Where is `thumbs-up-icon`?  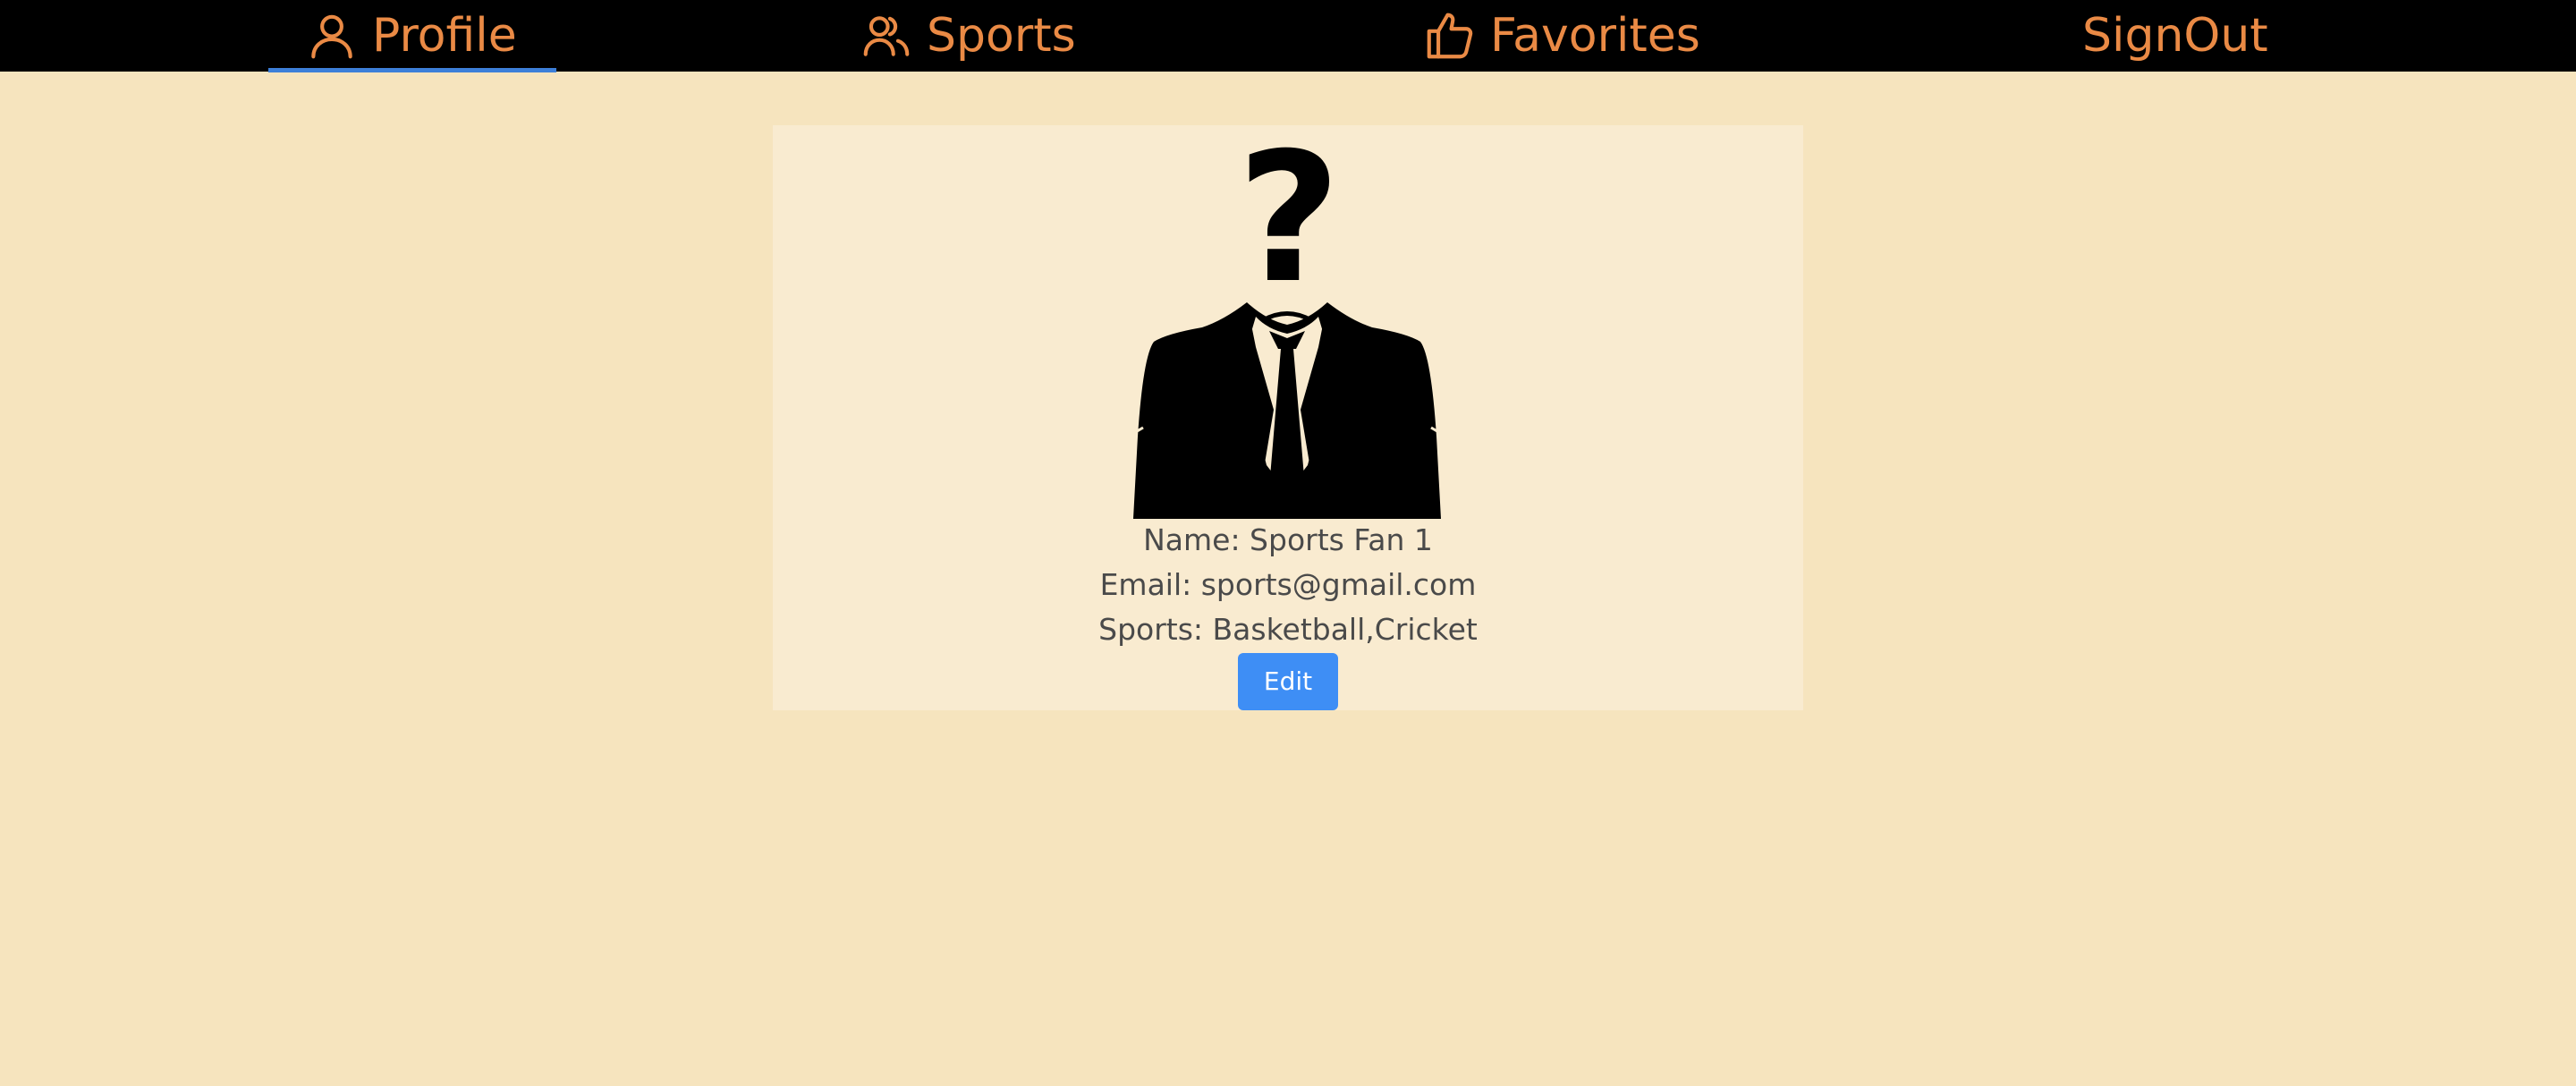 thumbs-up-icon is located at coordinates (1450, 36).